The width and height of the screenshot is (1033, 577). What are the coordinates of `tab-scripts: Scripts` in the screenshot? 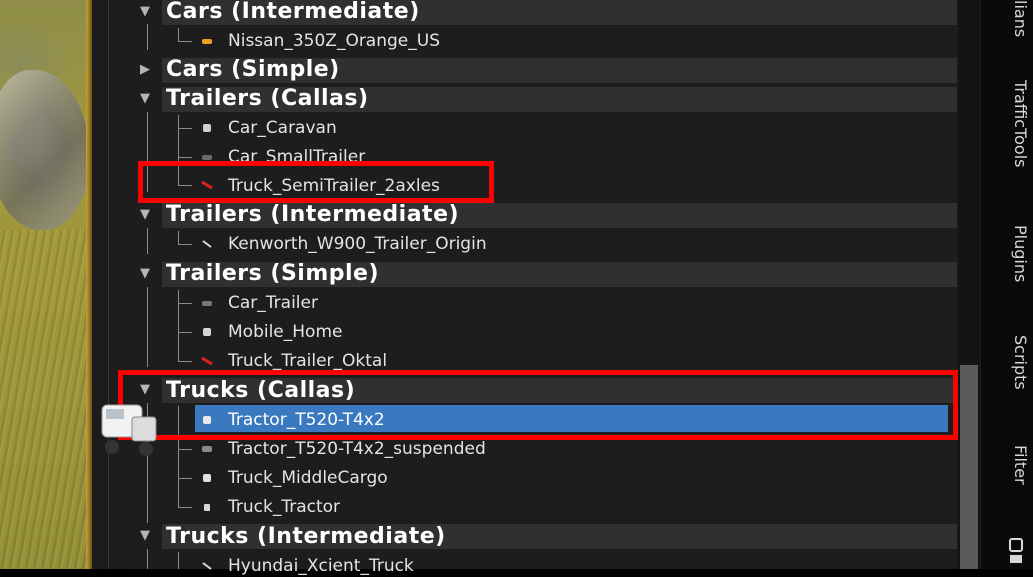 It's located at (1015, 372).